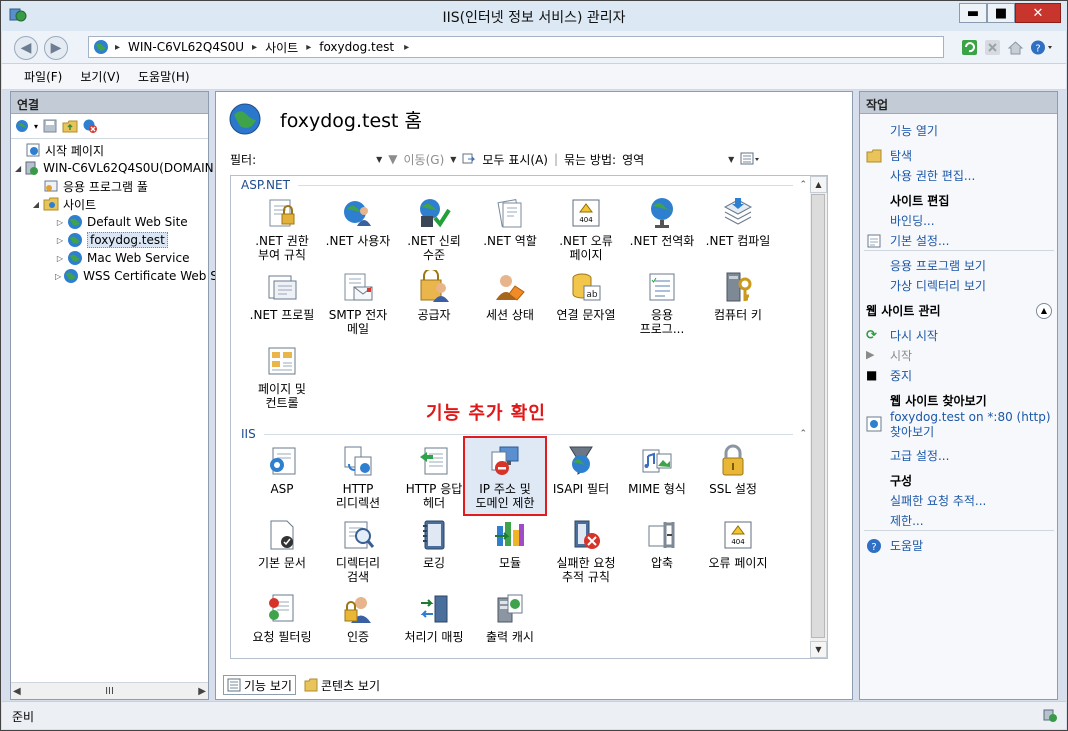 The height and width of the screenshot is (731, 1068). I want to click on maximize-button: ■, so click(1001, 13).